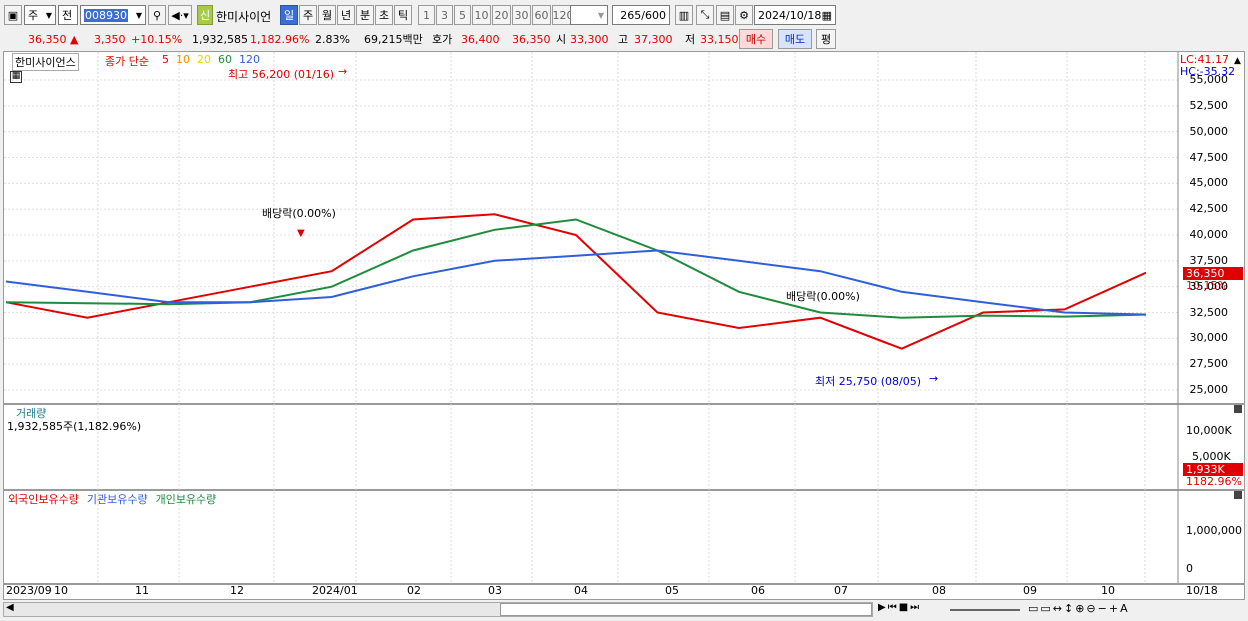  I want to click on minute-custom-select: ▼, so click(589, 15).